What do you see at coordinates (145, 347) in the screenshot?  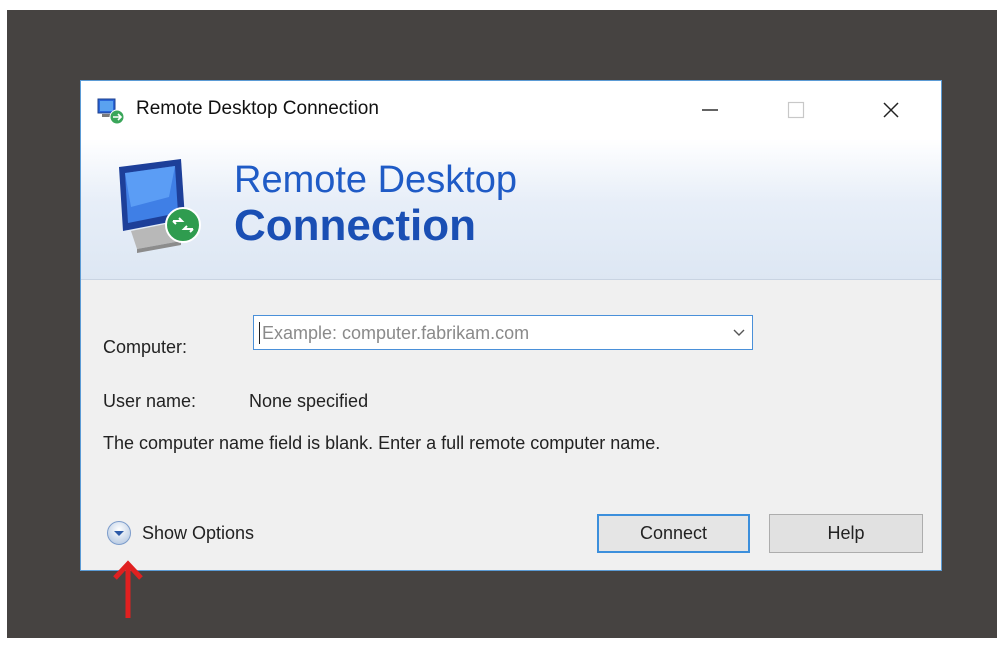 I see `computer-label: Computer:` at bounding box center [145, 347].